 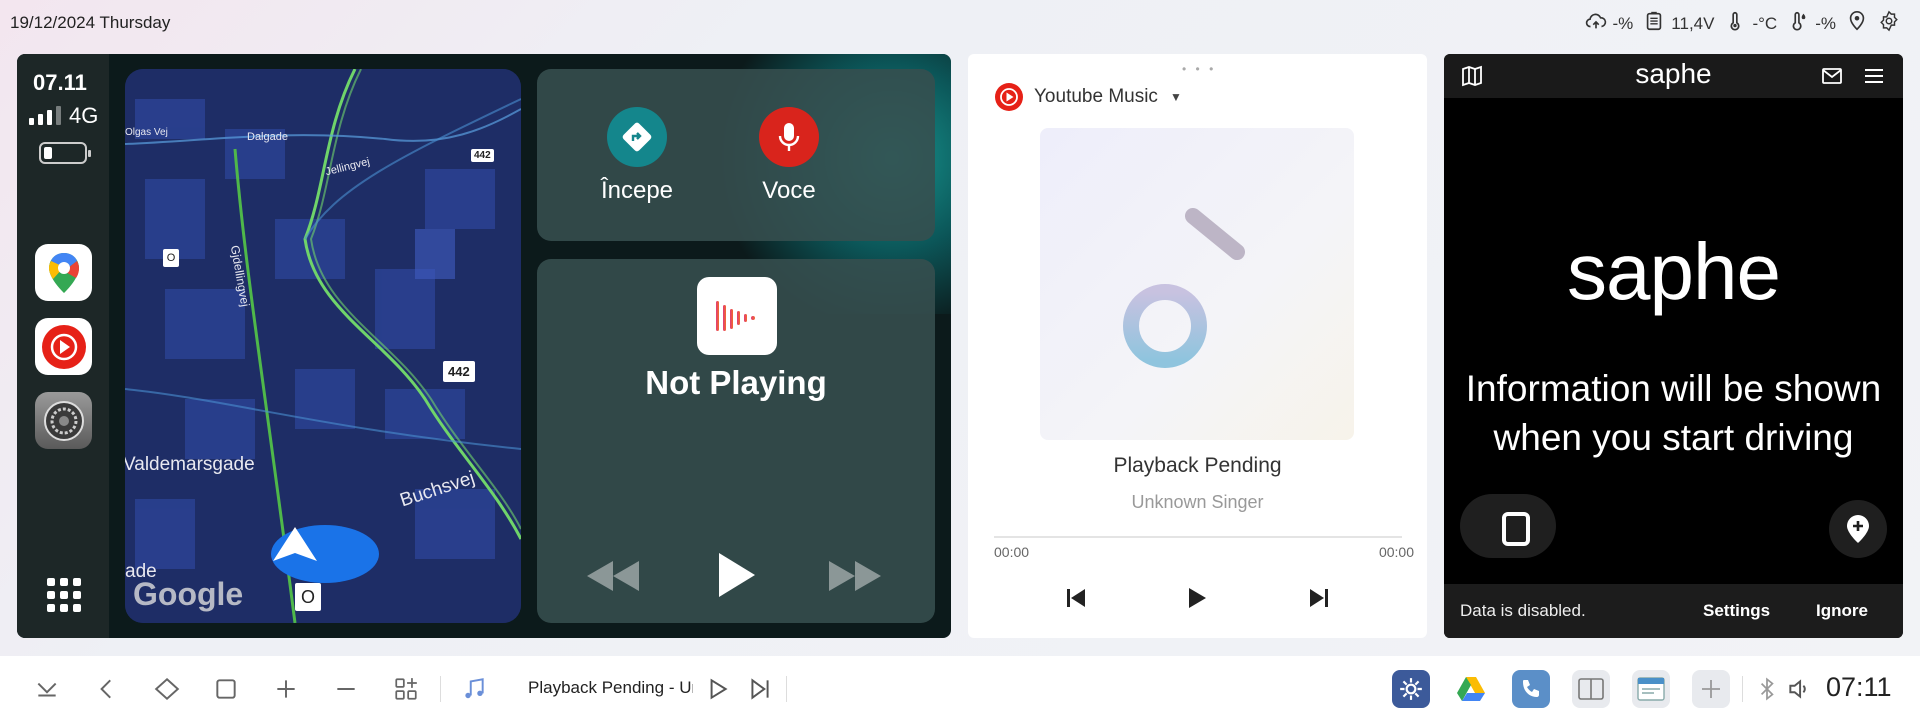 What do you see at coordinates (107, 689) in the screenshot?
I see `back-icon` at bounding box center [107, 689].